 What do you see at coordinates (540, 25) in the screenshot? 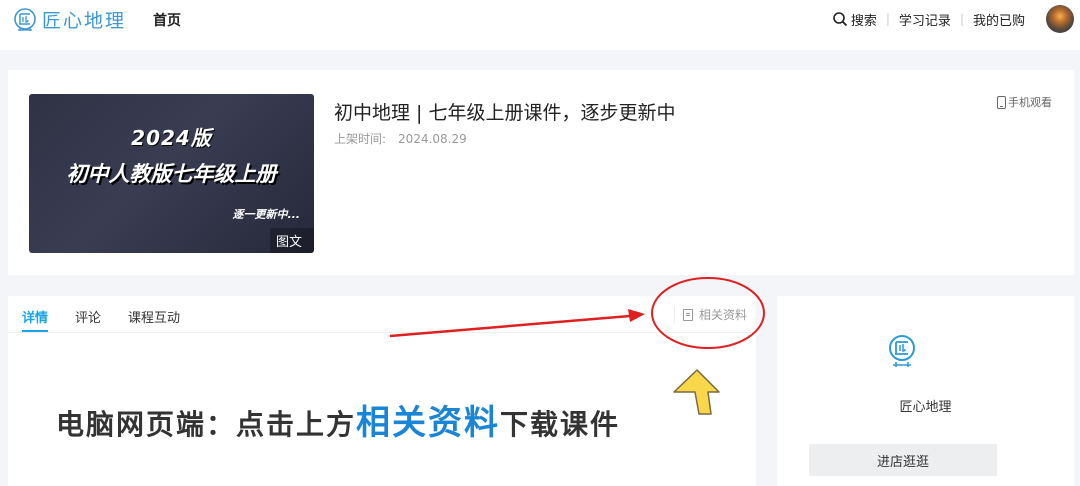
I see `top-bar: 匠心地理 首页 搜索 | 学习记录 | 我的已购` at bounding box center [540, 25].